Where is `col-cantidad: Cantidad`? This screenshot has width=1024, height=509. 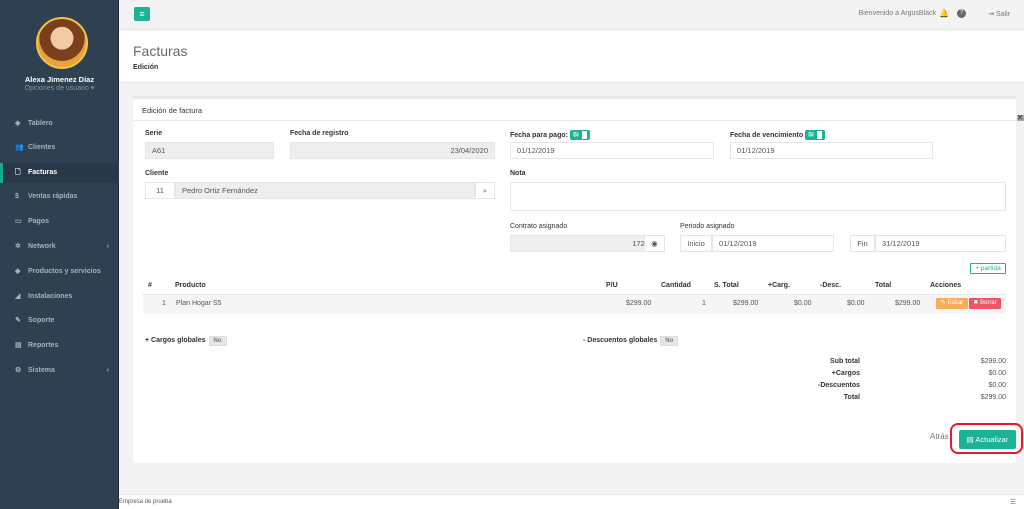
col-cantidad: Cantidad is located at coordinates (676, 285).